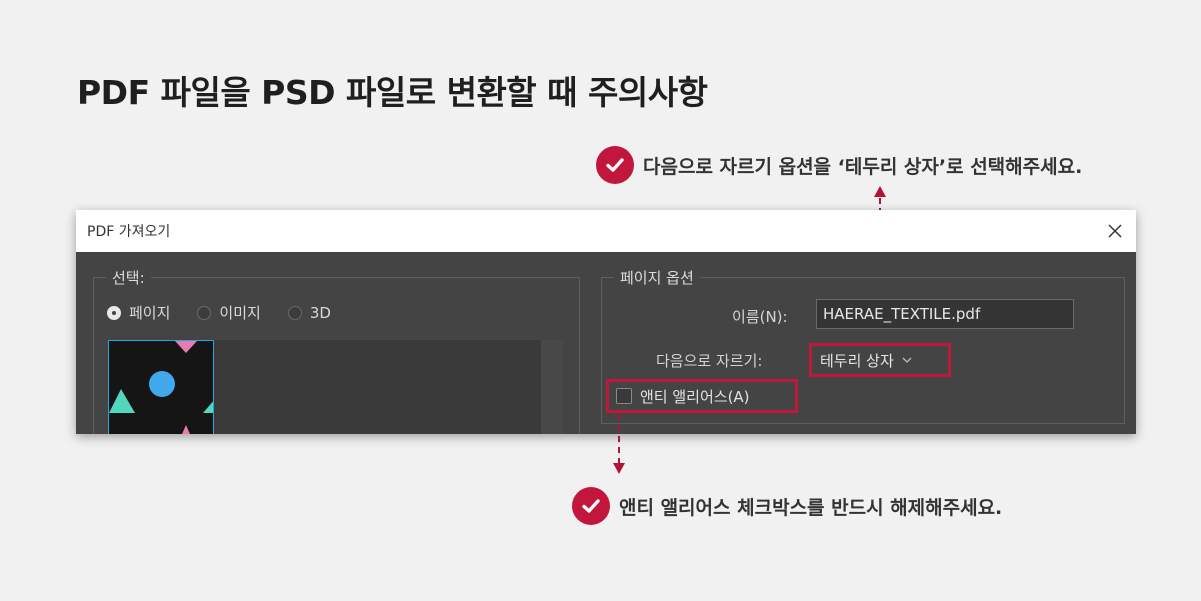  What do you see at coordinates (863, 166) in the screenshot?
I see `callout-text: 다음으로 자르기 옵션을 ‘테두리 상자’로 선택해주세요.` at bounding box center [863, 166].